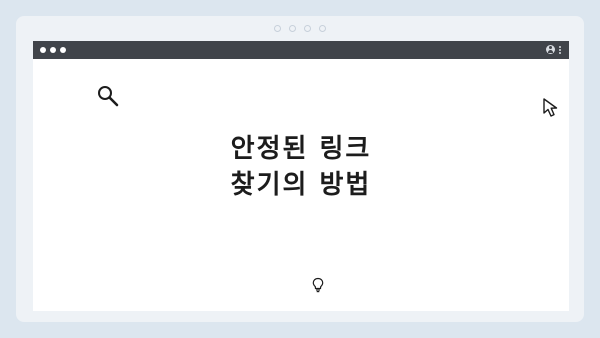 This screenshot has width=600, height=338. I want to click on titlebar-actions, so click(553, 49).